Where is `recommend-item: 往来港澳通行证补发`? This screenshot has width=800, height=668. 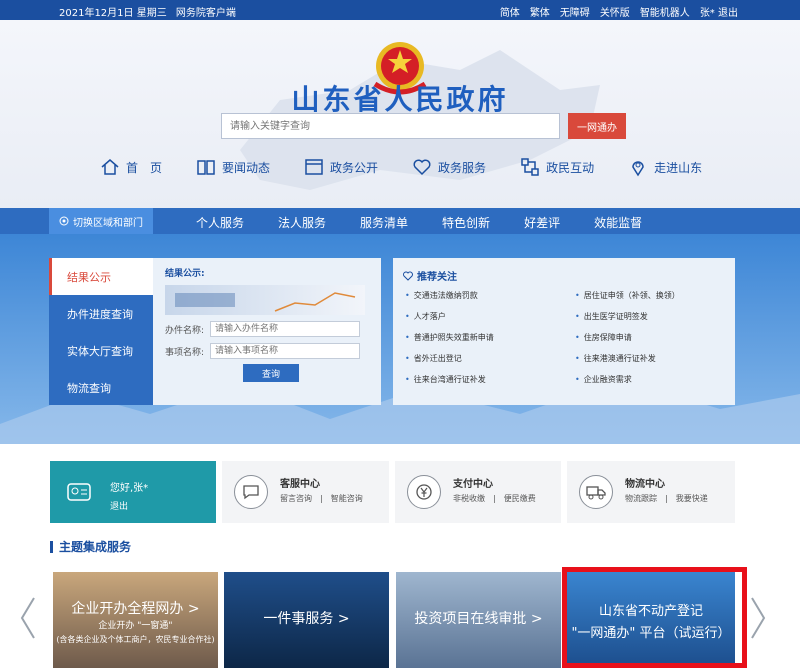 recommend-item: 往来港澳通行证补发 is located at coordinates (650, 358).